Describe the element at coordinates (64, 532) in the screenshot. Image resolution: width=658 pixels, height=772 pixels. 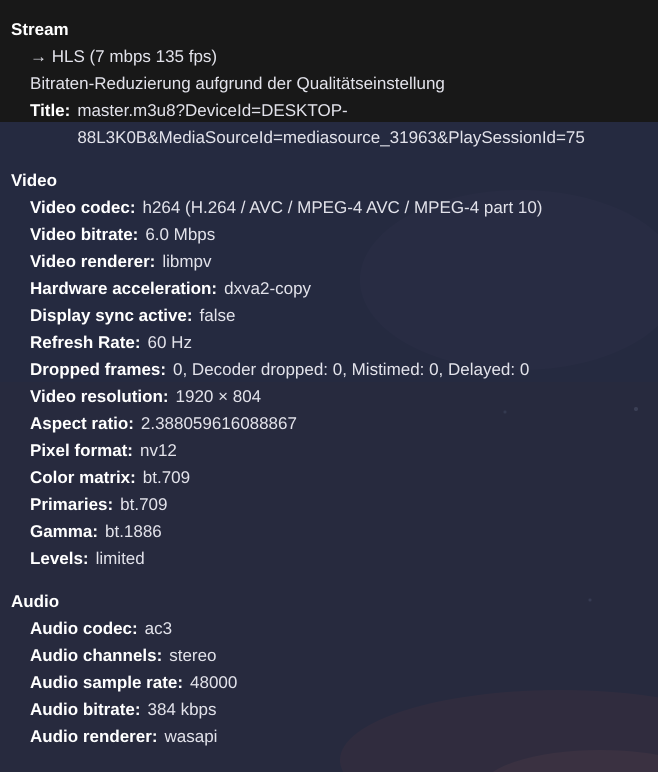
I see `stat-label: Gamma:` at that location.